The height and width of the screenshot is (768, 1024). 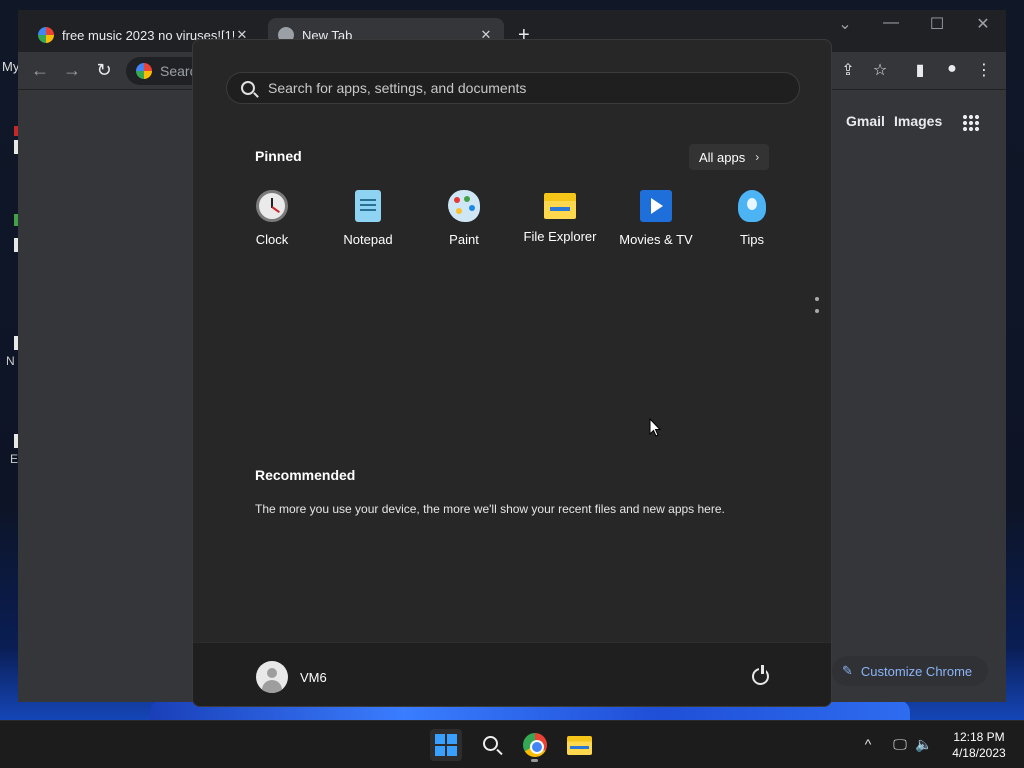 What do you see at coordinates (10, 361) in the screenshot?
I see `desktop-icon-label: N` at bounding box center [10, 361].